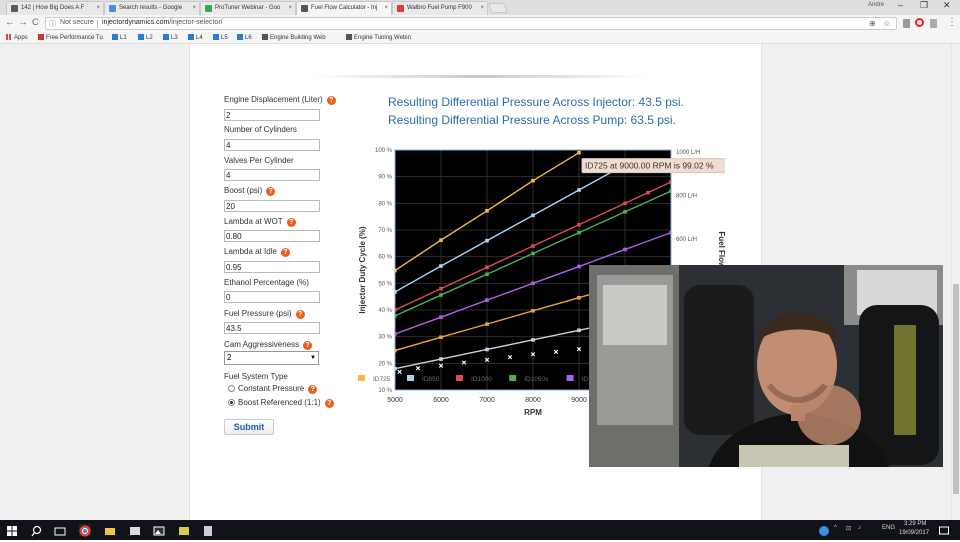 The height and width of the screenshot is (542, 960). I want to click on network-icon: ⊡, so click(848, 528).